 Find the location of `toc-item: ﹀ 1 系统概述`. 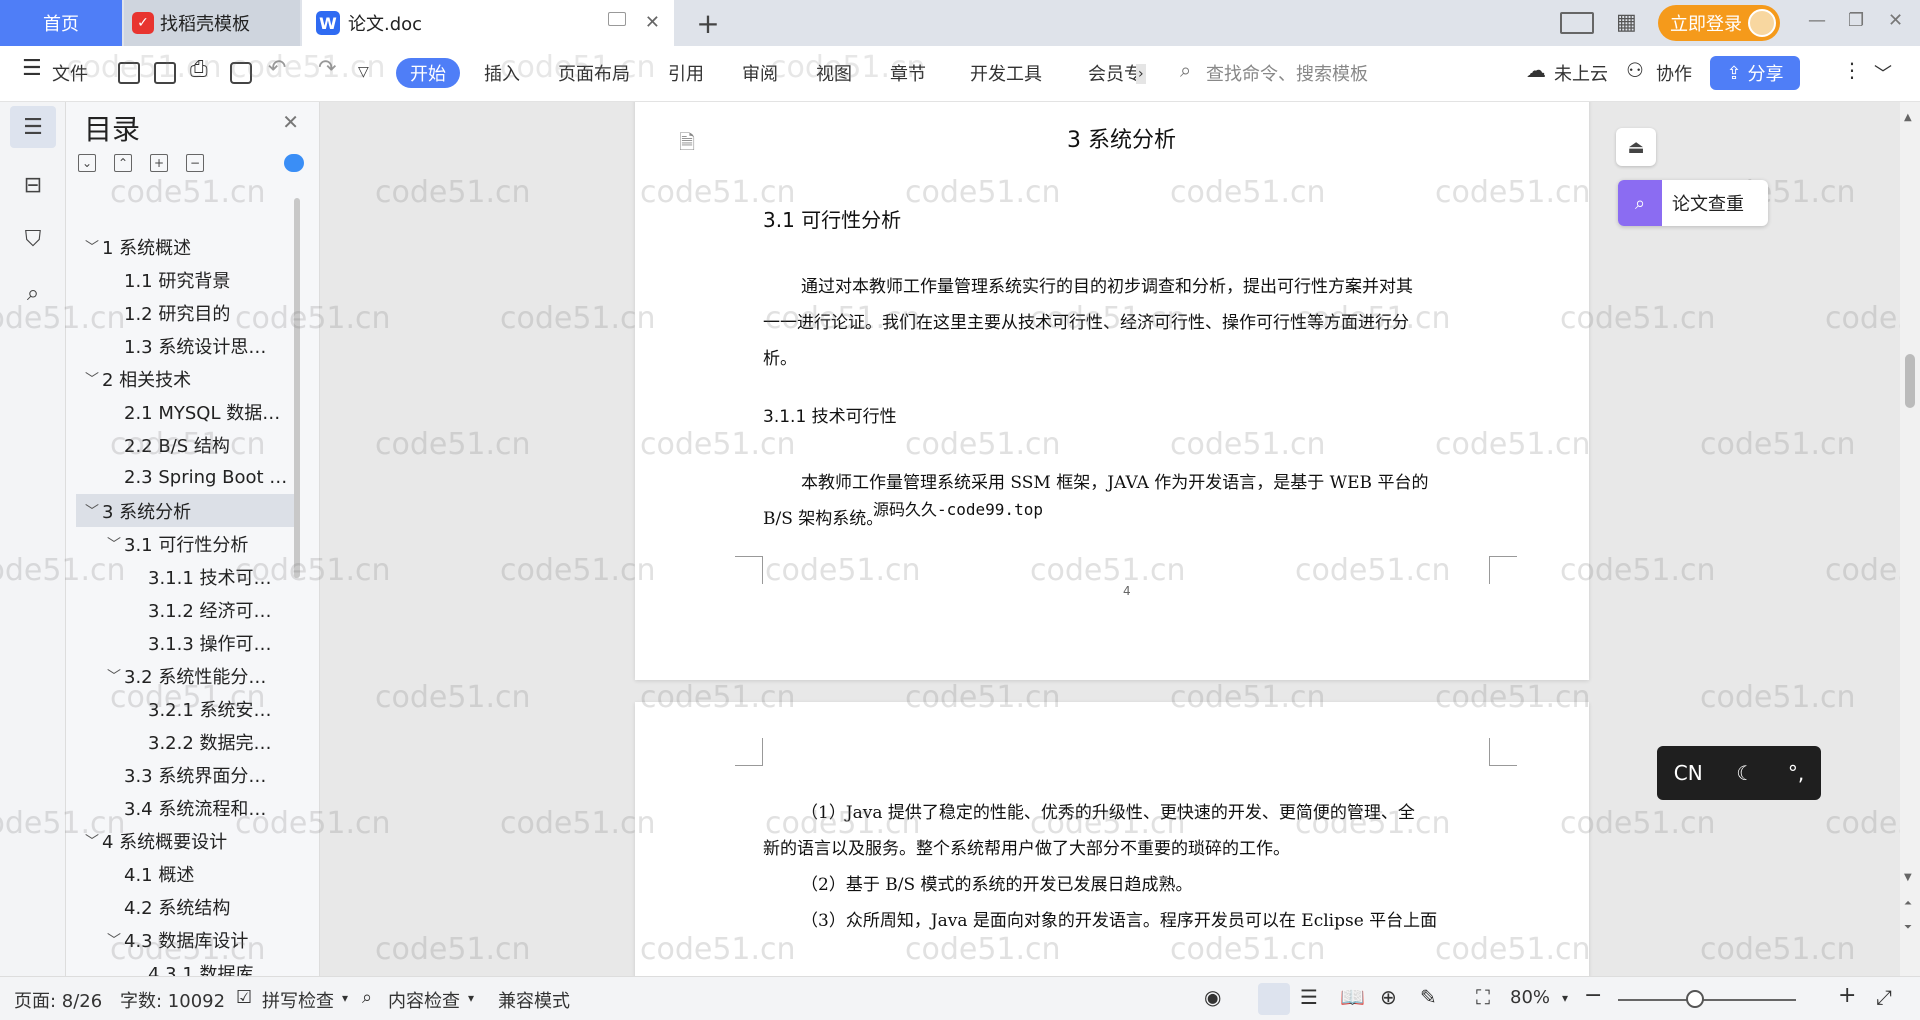

toc-item: ﹀ 1 系统概述 is located at coordinates (185, 246).